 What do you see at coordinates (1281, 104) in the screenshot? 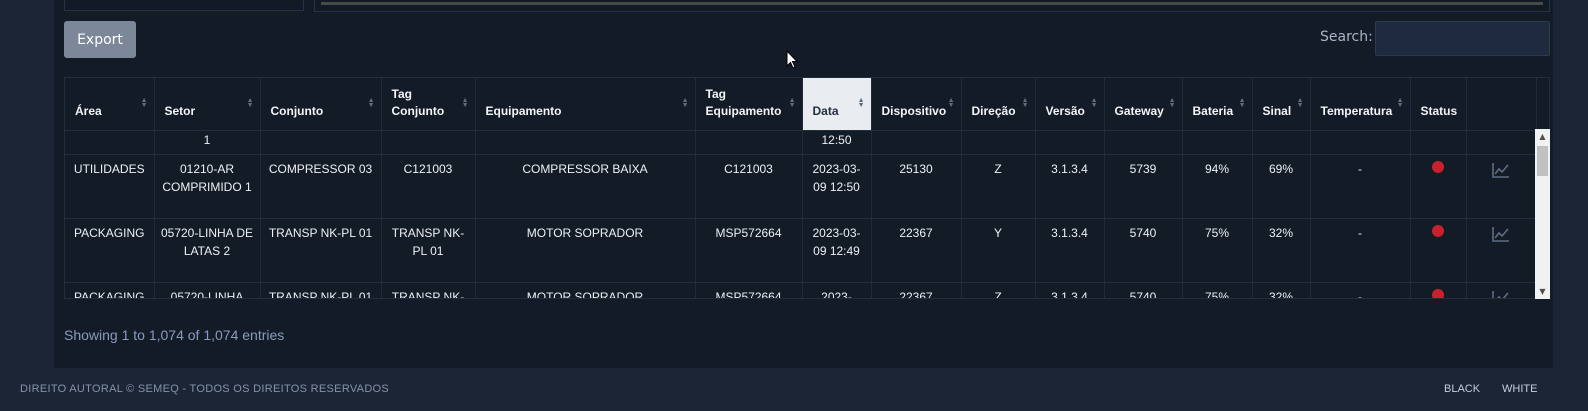
I see `col-header-sinal: Sinal ▲ ▼` at bounding box center [1281, 104].